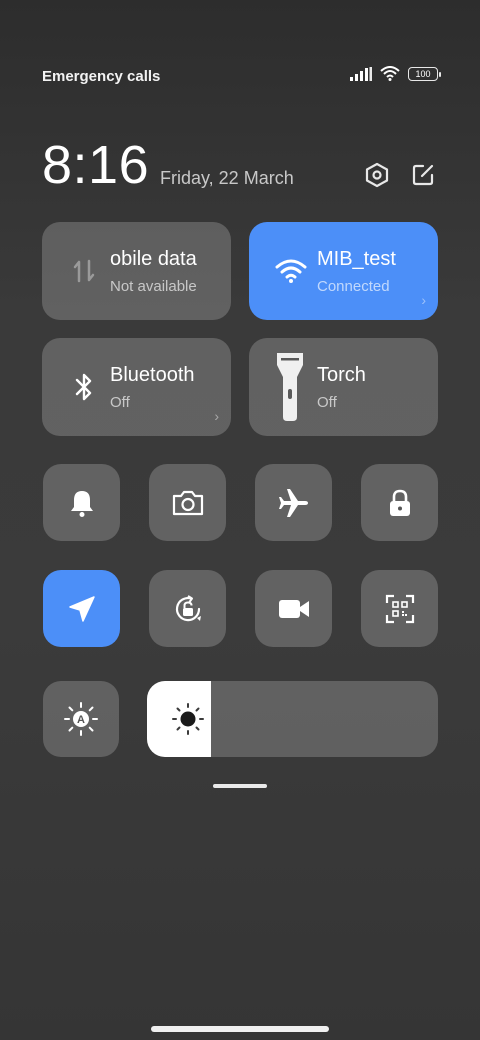  Describe the element at coordinates (84, 387) in the screenshot. I see `bluetooth-icon` at that location.